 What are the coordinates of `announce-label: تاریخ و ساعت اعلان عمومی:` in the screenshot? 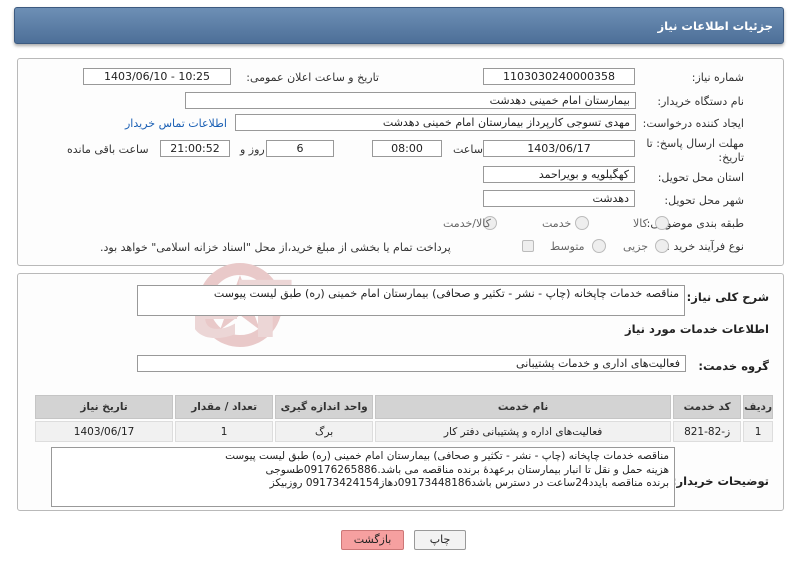 It's located at (312, 77).